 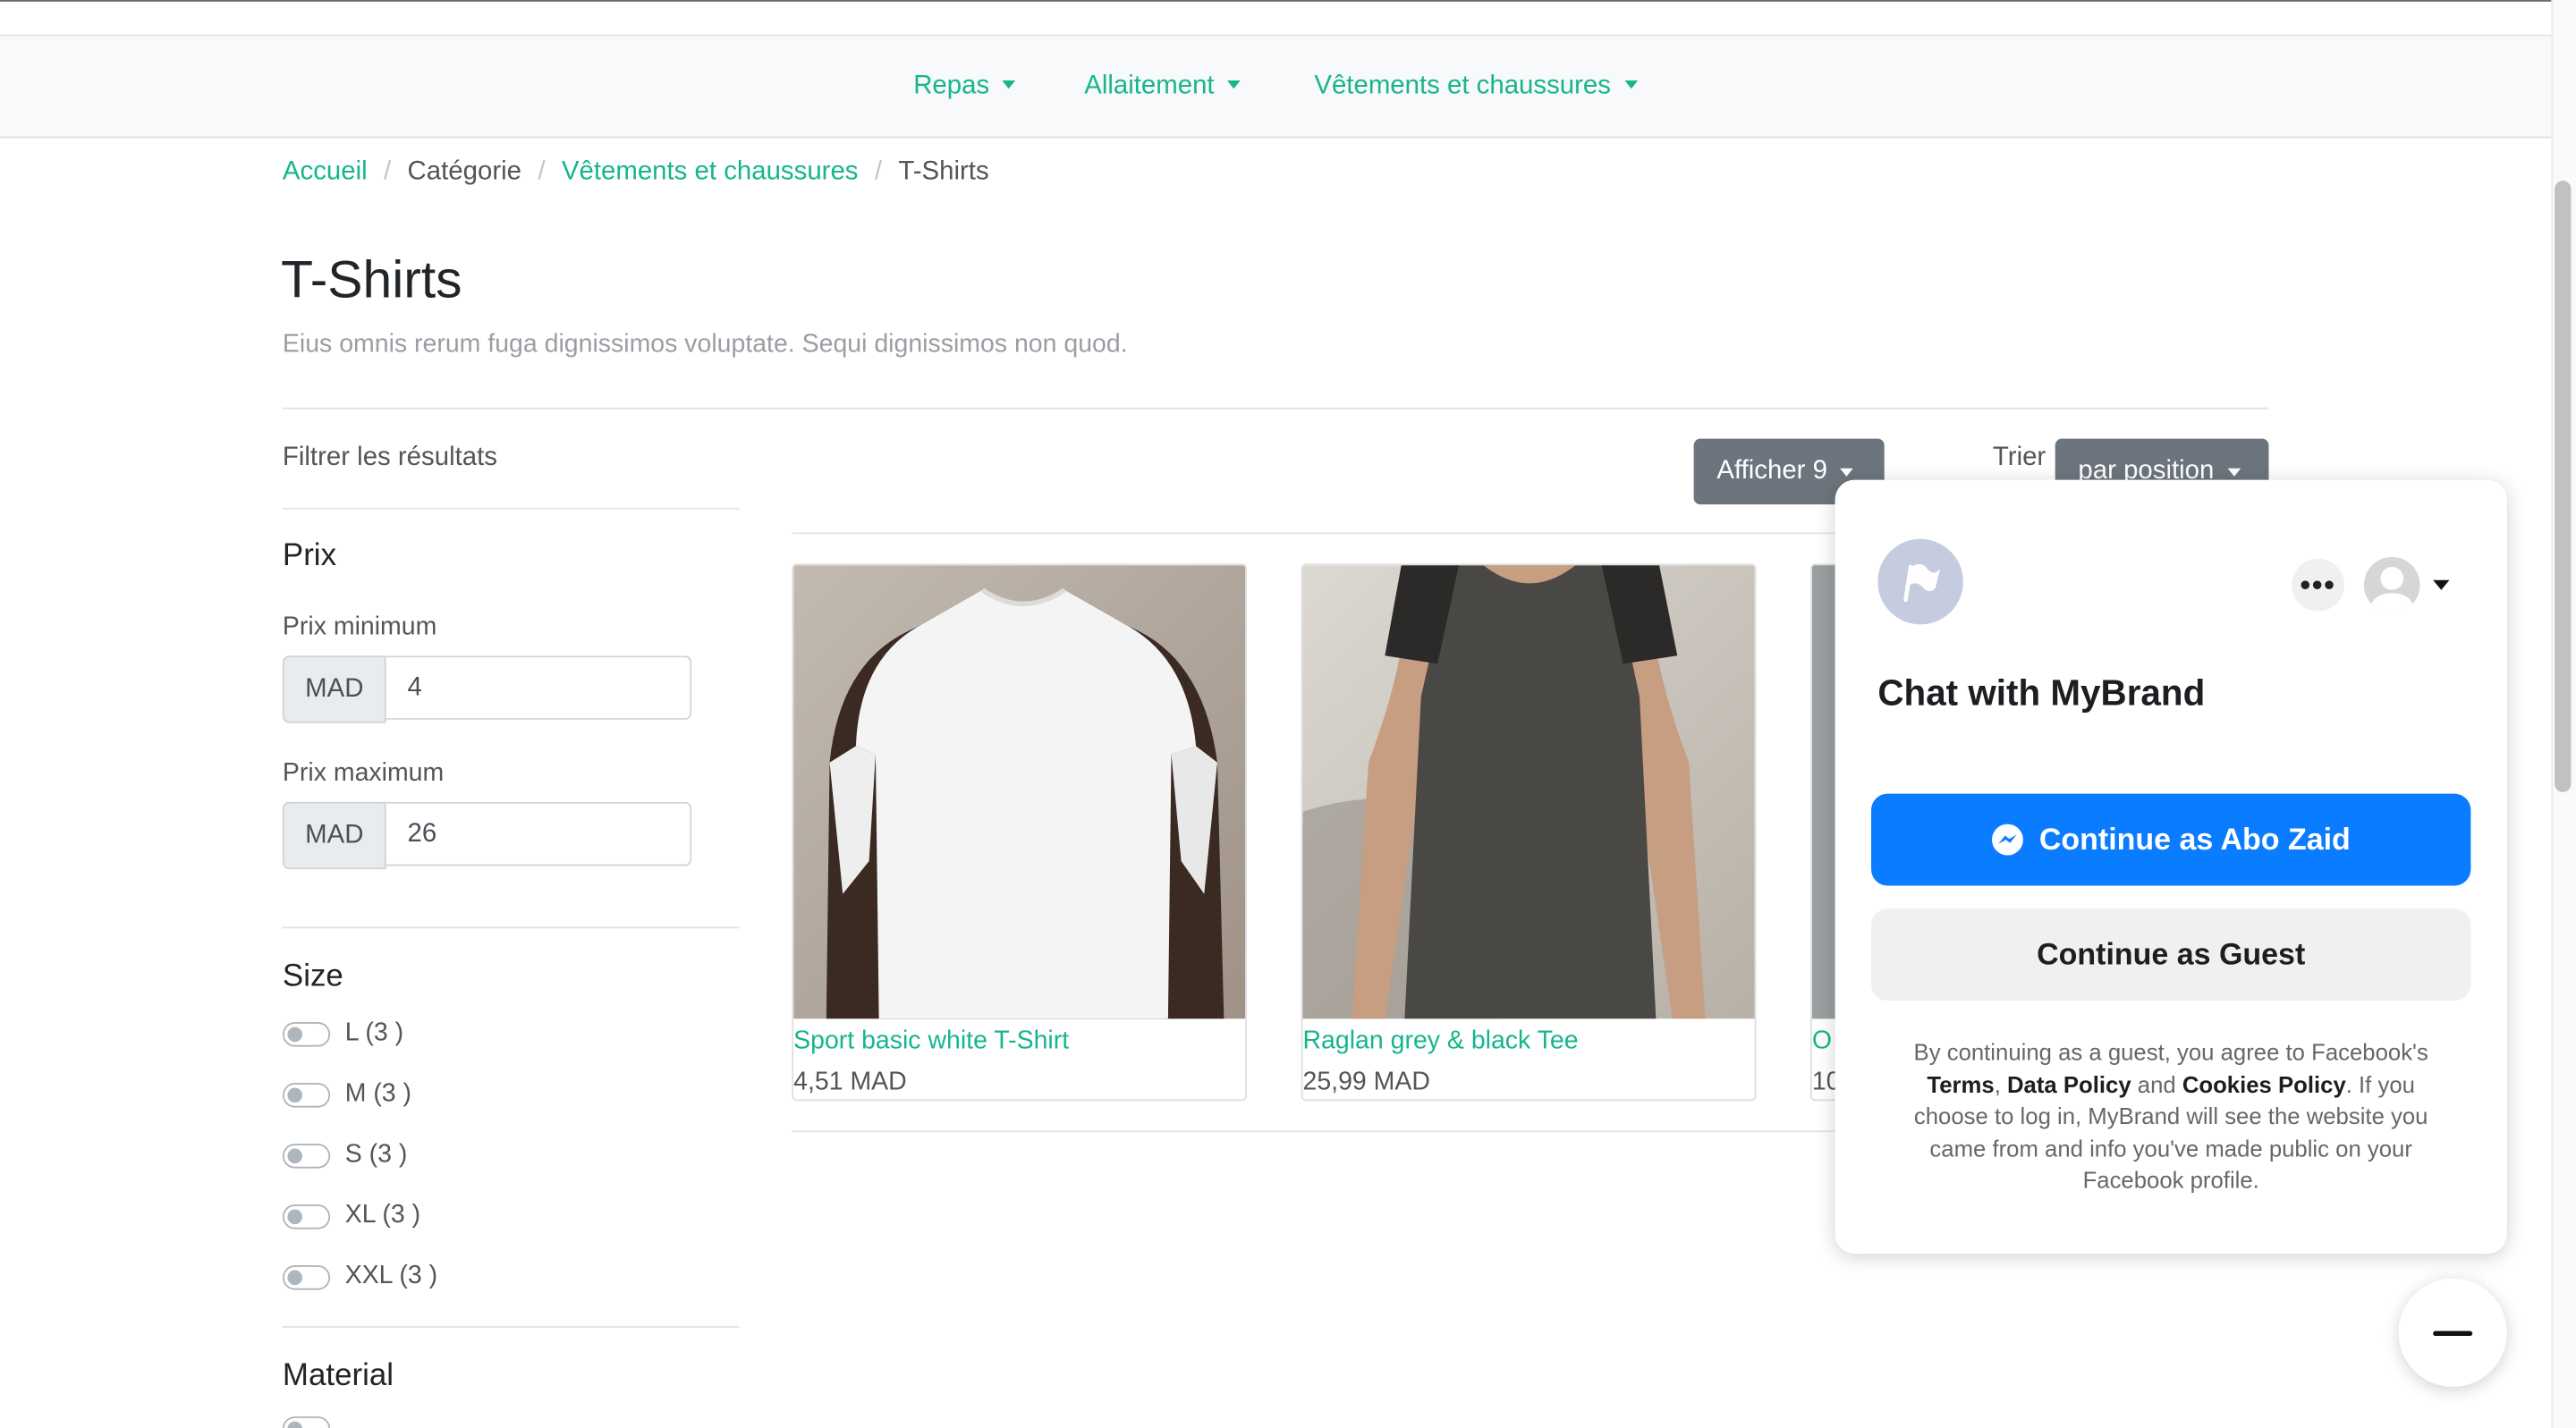 I want to click on grey-black-tee-image, so click(x=1528, y=792).